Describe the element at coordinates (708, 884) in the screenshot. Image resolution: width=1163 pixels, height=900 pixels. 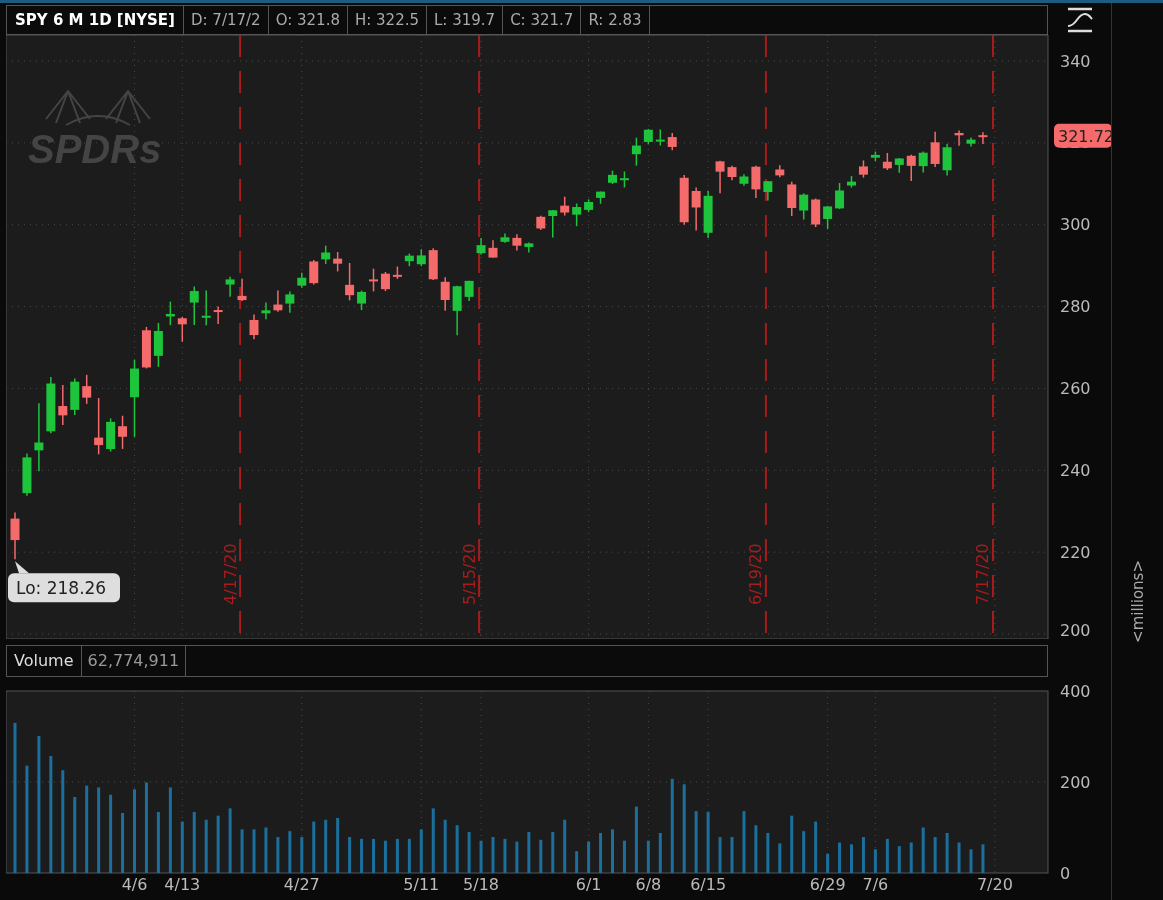
I see `date-axis-label: 6/15` at that location.